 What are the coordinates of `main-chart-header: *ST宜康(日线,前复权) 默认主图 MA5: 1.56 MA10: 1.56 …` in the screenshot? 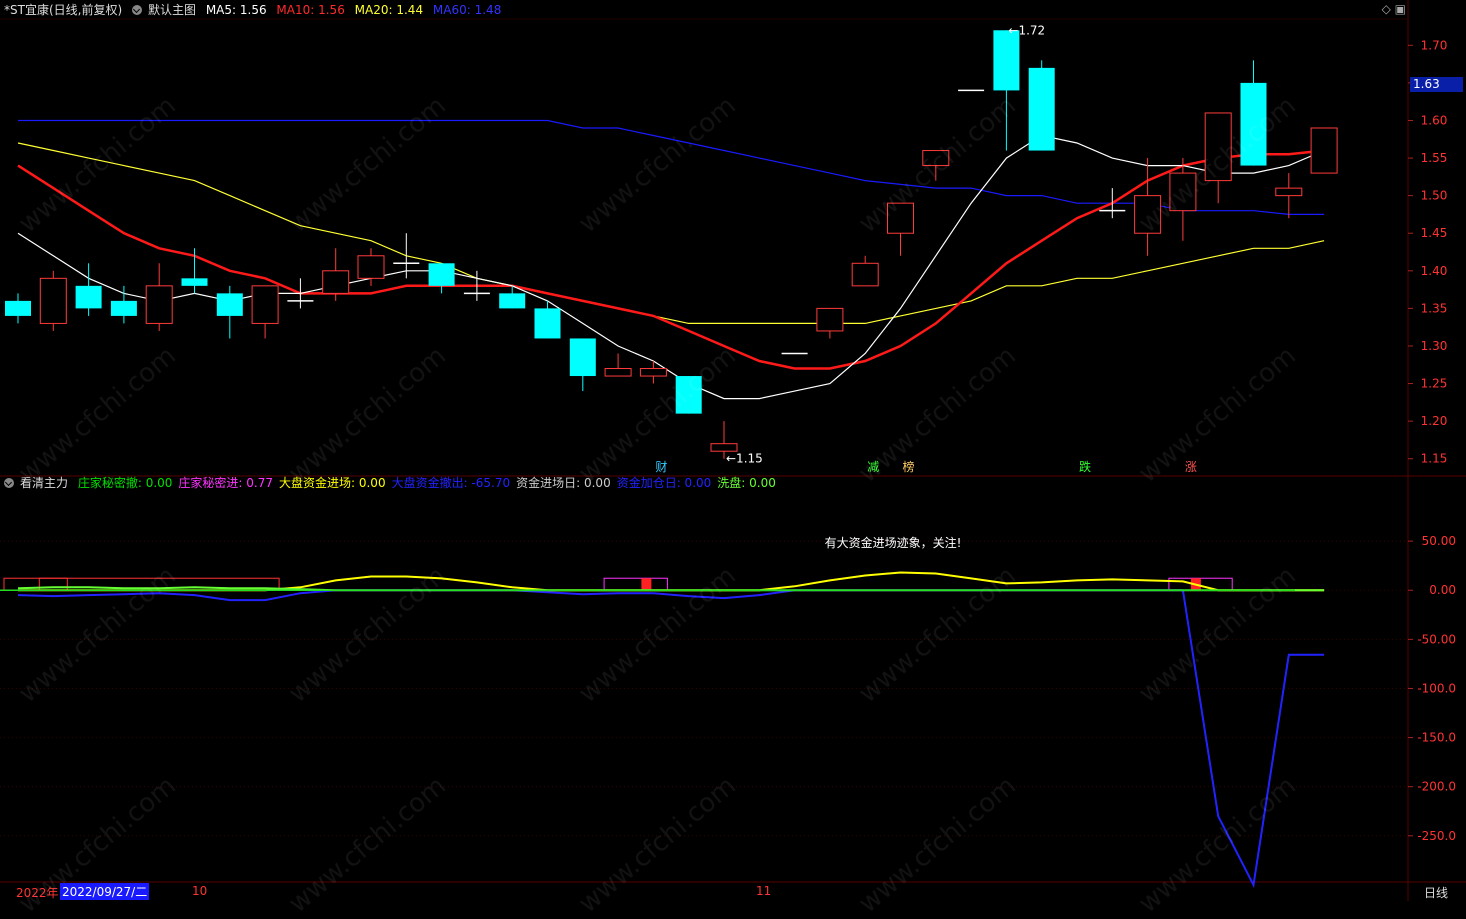 It's located at (255, 10).